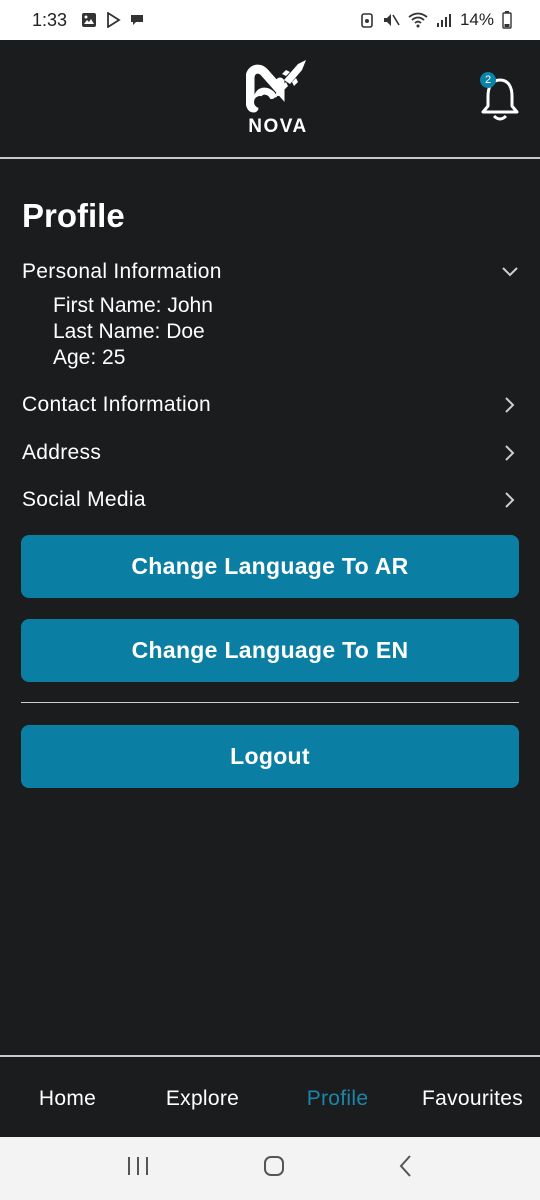  Describe the element at coordinates (270, 20) in the screenshot. I see `status-bar: 1:33 14%` at that location.